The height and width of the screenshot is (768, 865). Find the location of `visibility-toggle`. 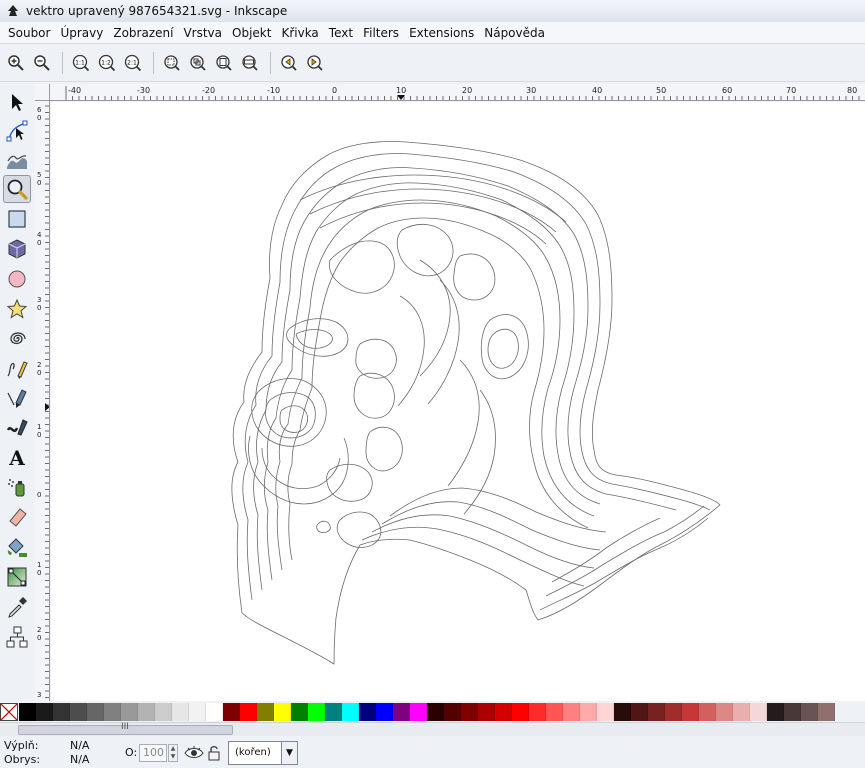

visibility-toggle is located at coordinates (194, 754).